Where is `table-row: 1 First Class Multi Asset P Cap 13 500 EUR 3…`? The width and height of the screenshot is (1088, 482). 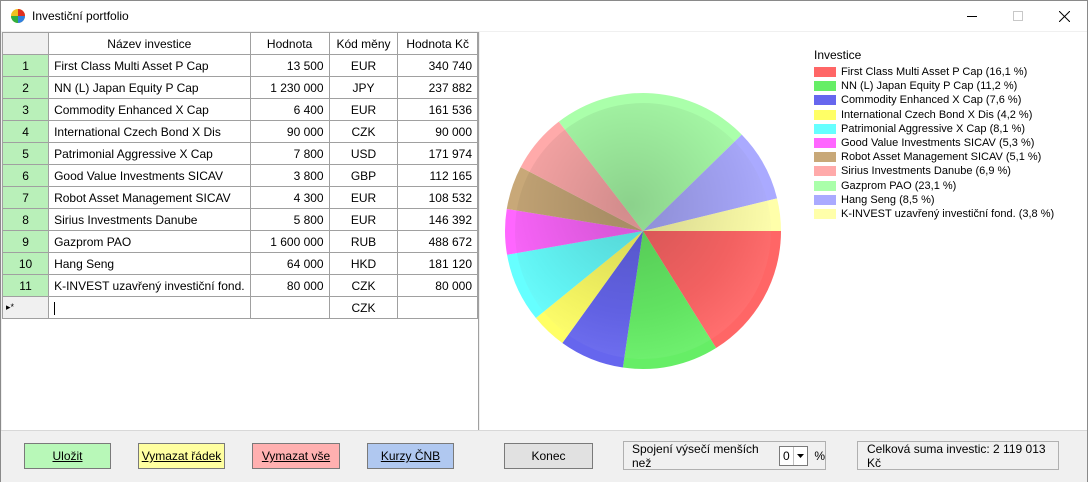 table-row: 1 First Class Multi Asset P Cap 13 500 EUR 3… is located at coordinates (239, 65).